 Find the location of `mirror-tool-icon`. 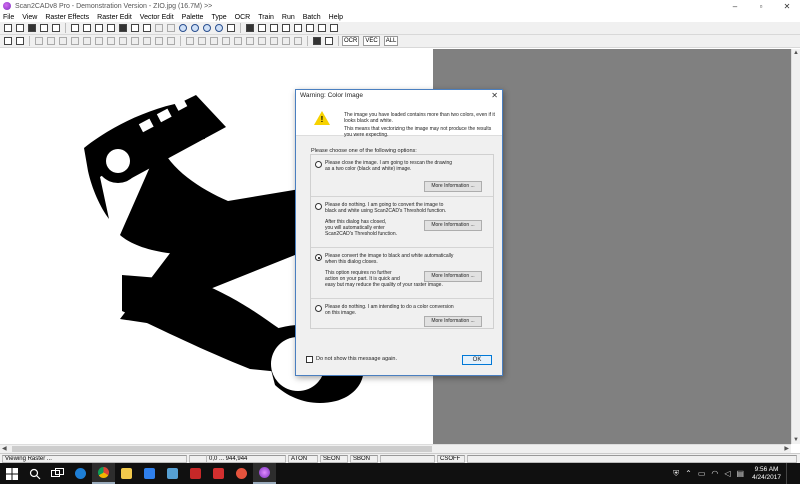

mirror-tool-icon is located at coordinates (158, 41).